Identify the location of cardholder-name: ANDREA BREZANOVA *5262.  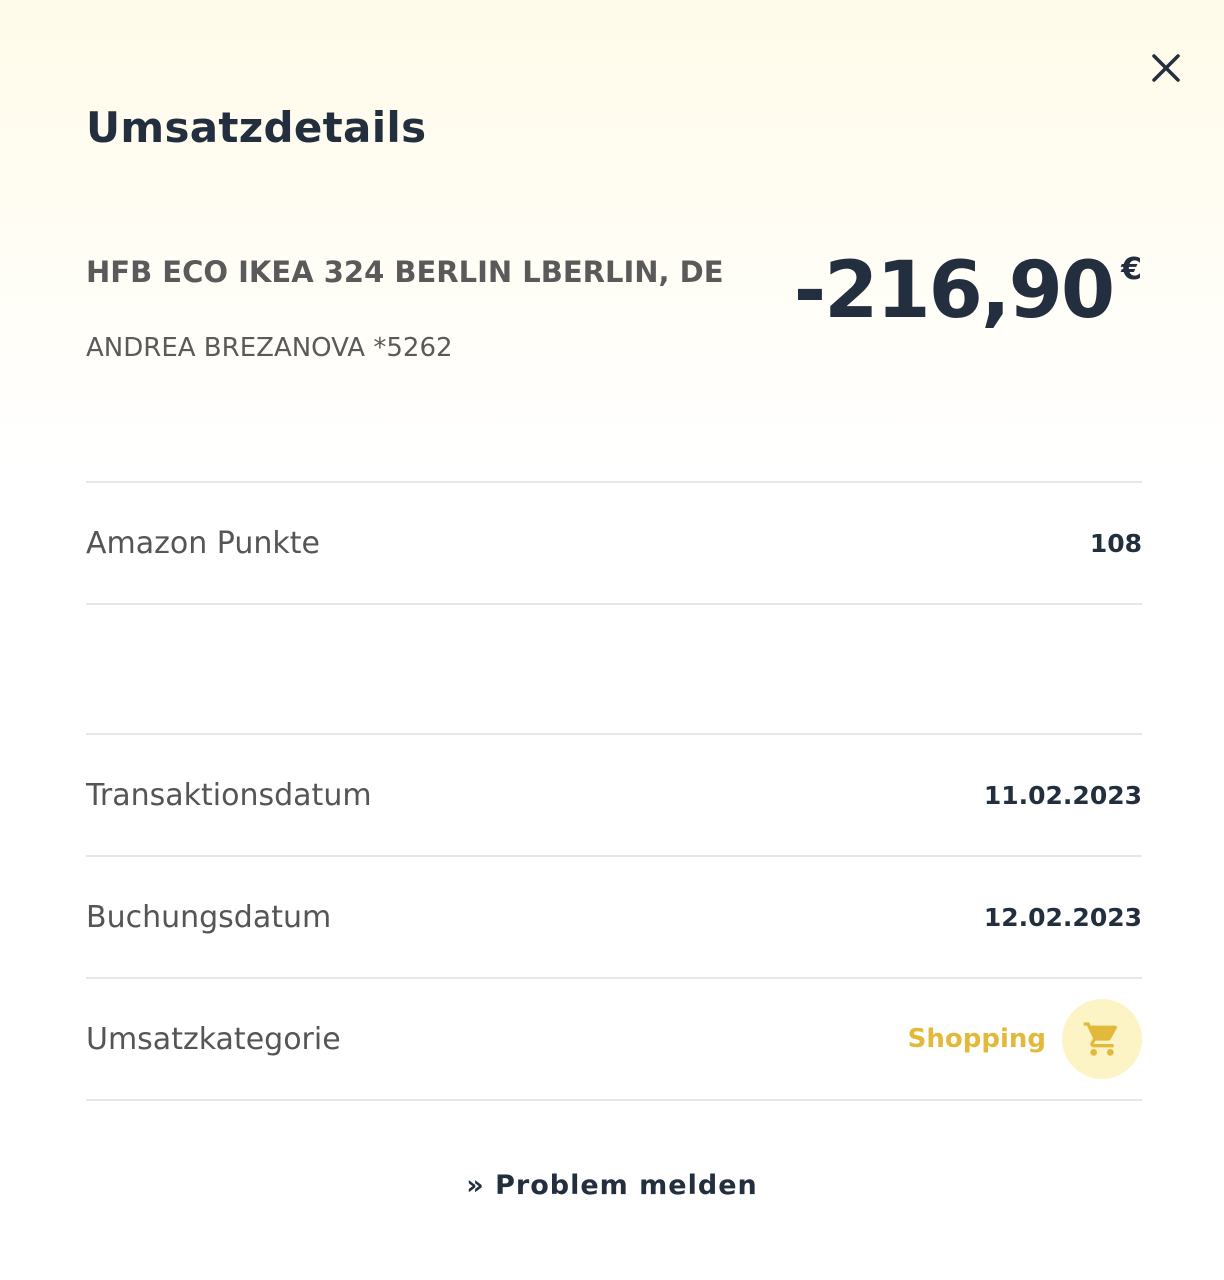
(269, 348).